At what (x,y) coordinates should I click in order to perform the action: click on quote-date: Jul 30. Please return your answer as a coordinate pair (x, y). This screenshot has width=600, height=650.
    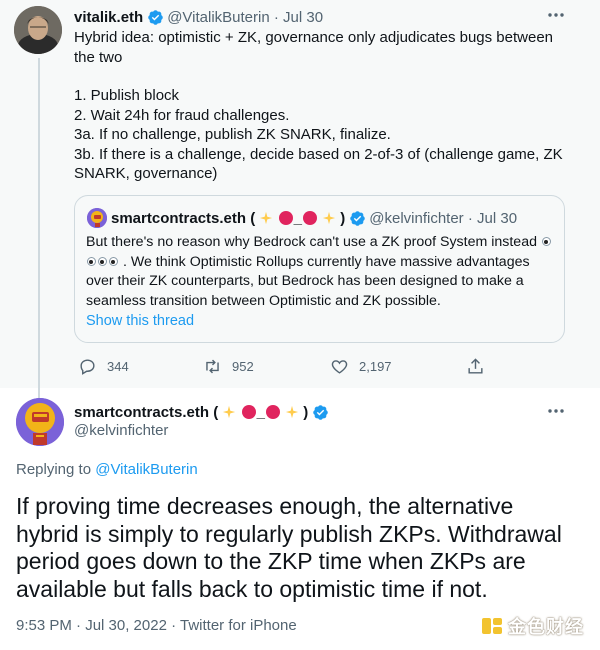
    Looking at the image, I should click on (497, 218).